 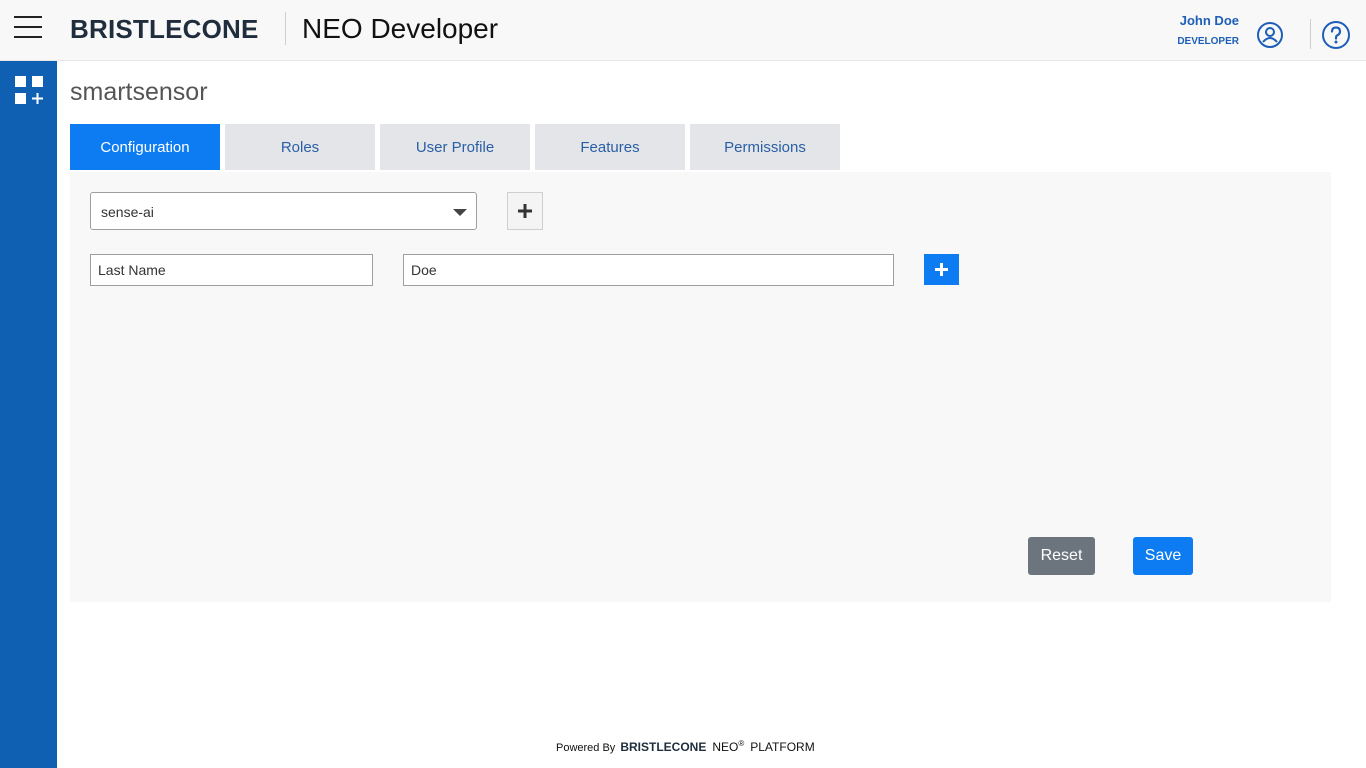 I want to click on add-app-button, so click(x=525, y=211).